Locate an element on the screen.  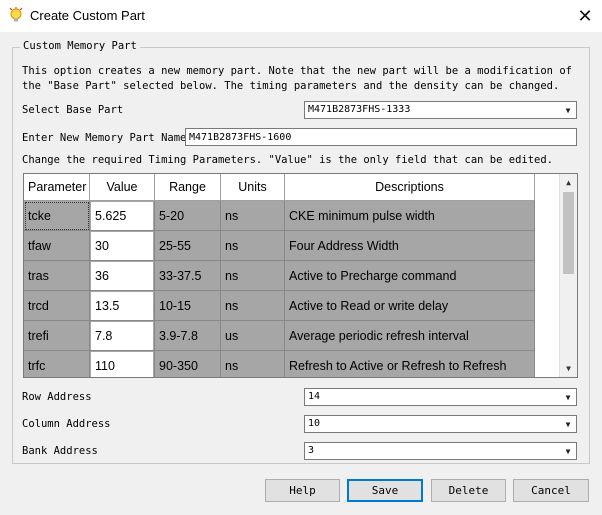
value-edit-field: 7.8 is located at coordinates (122, 335).